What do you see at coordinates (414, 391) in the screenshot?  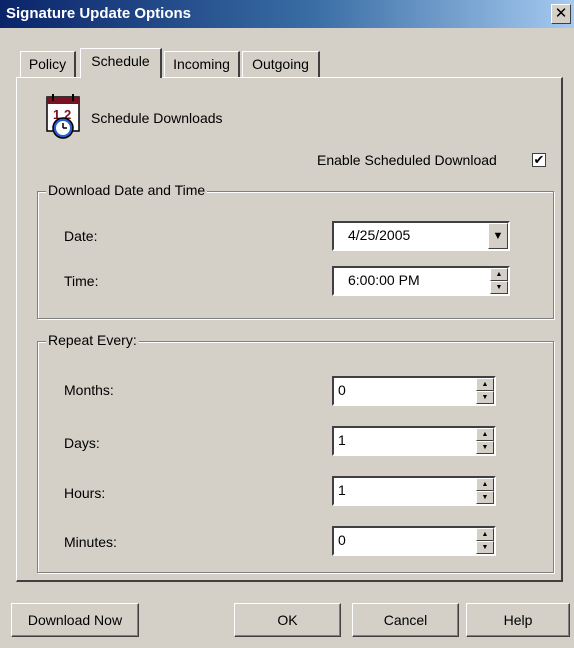 I see `months-stepper: 0 ▲ ▼` at bounding box center [414, 391].